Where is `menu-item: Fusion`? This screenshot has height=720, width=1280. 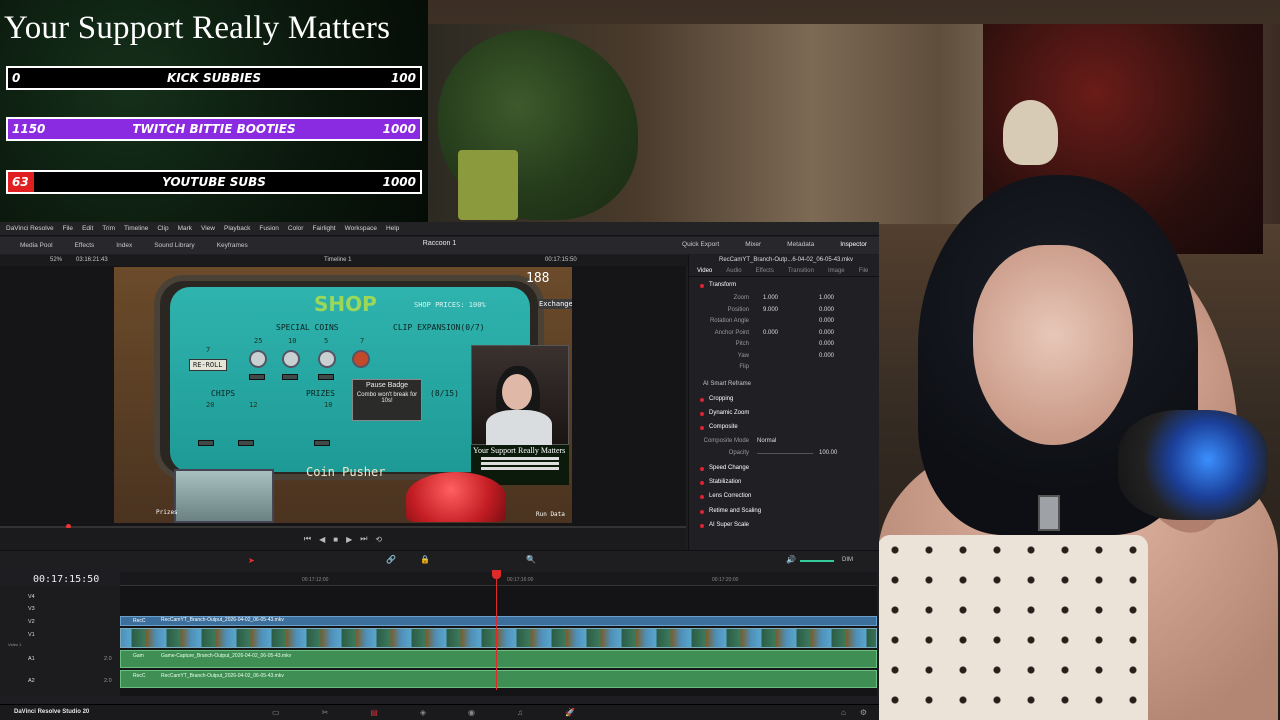 menu-item: Fusion is located at coordinates (269, 228).